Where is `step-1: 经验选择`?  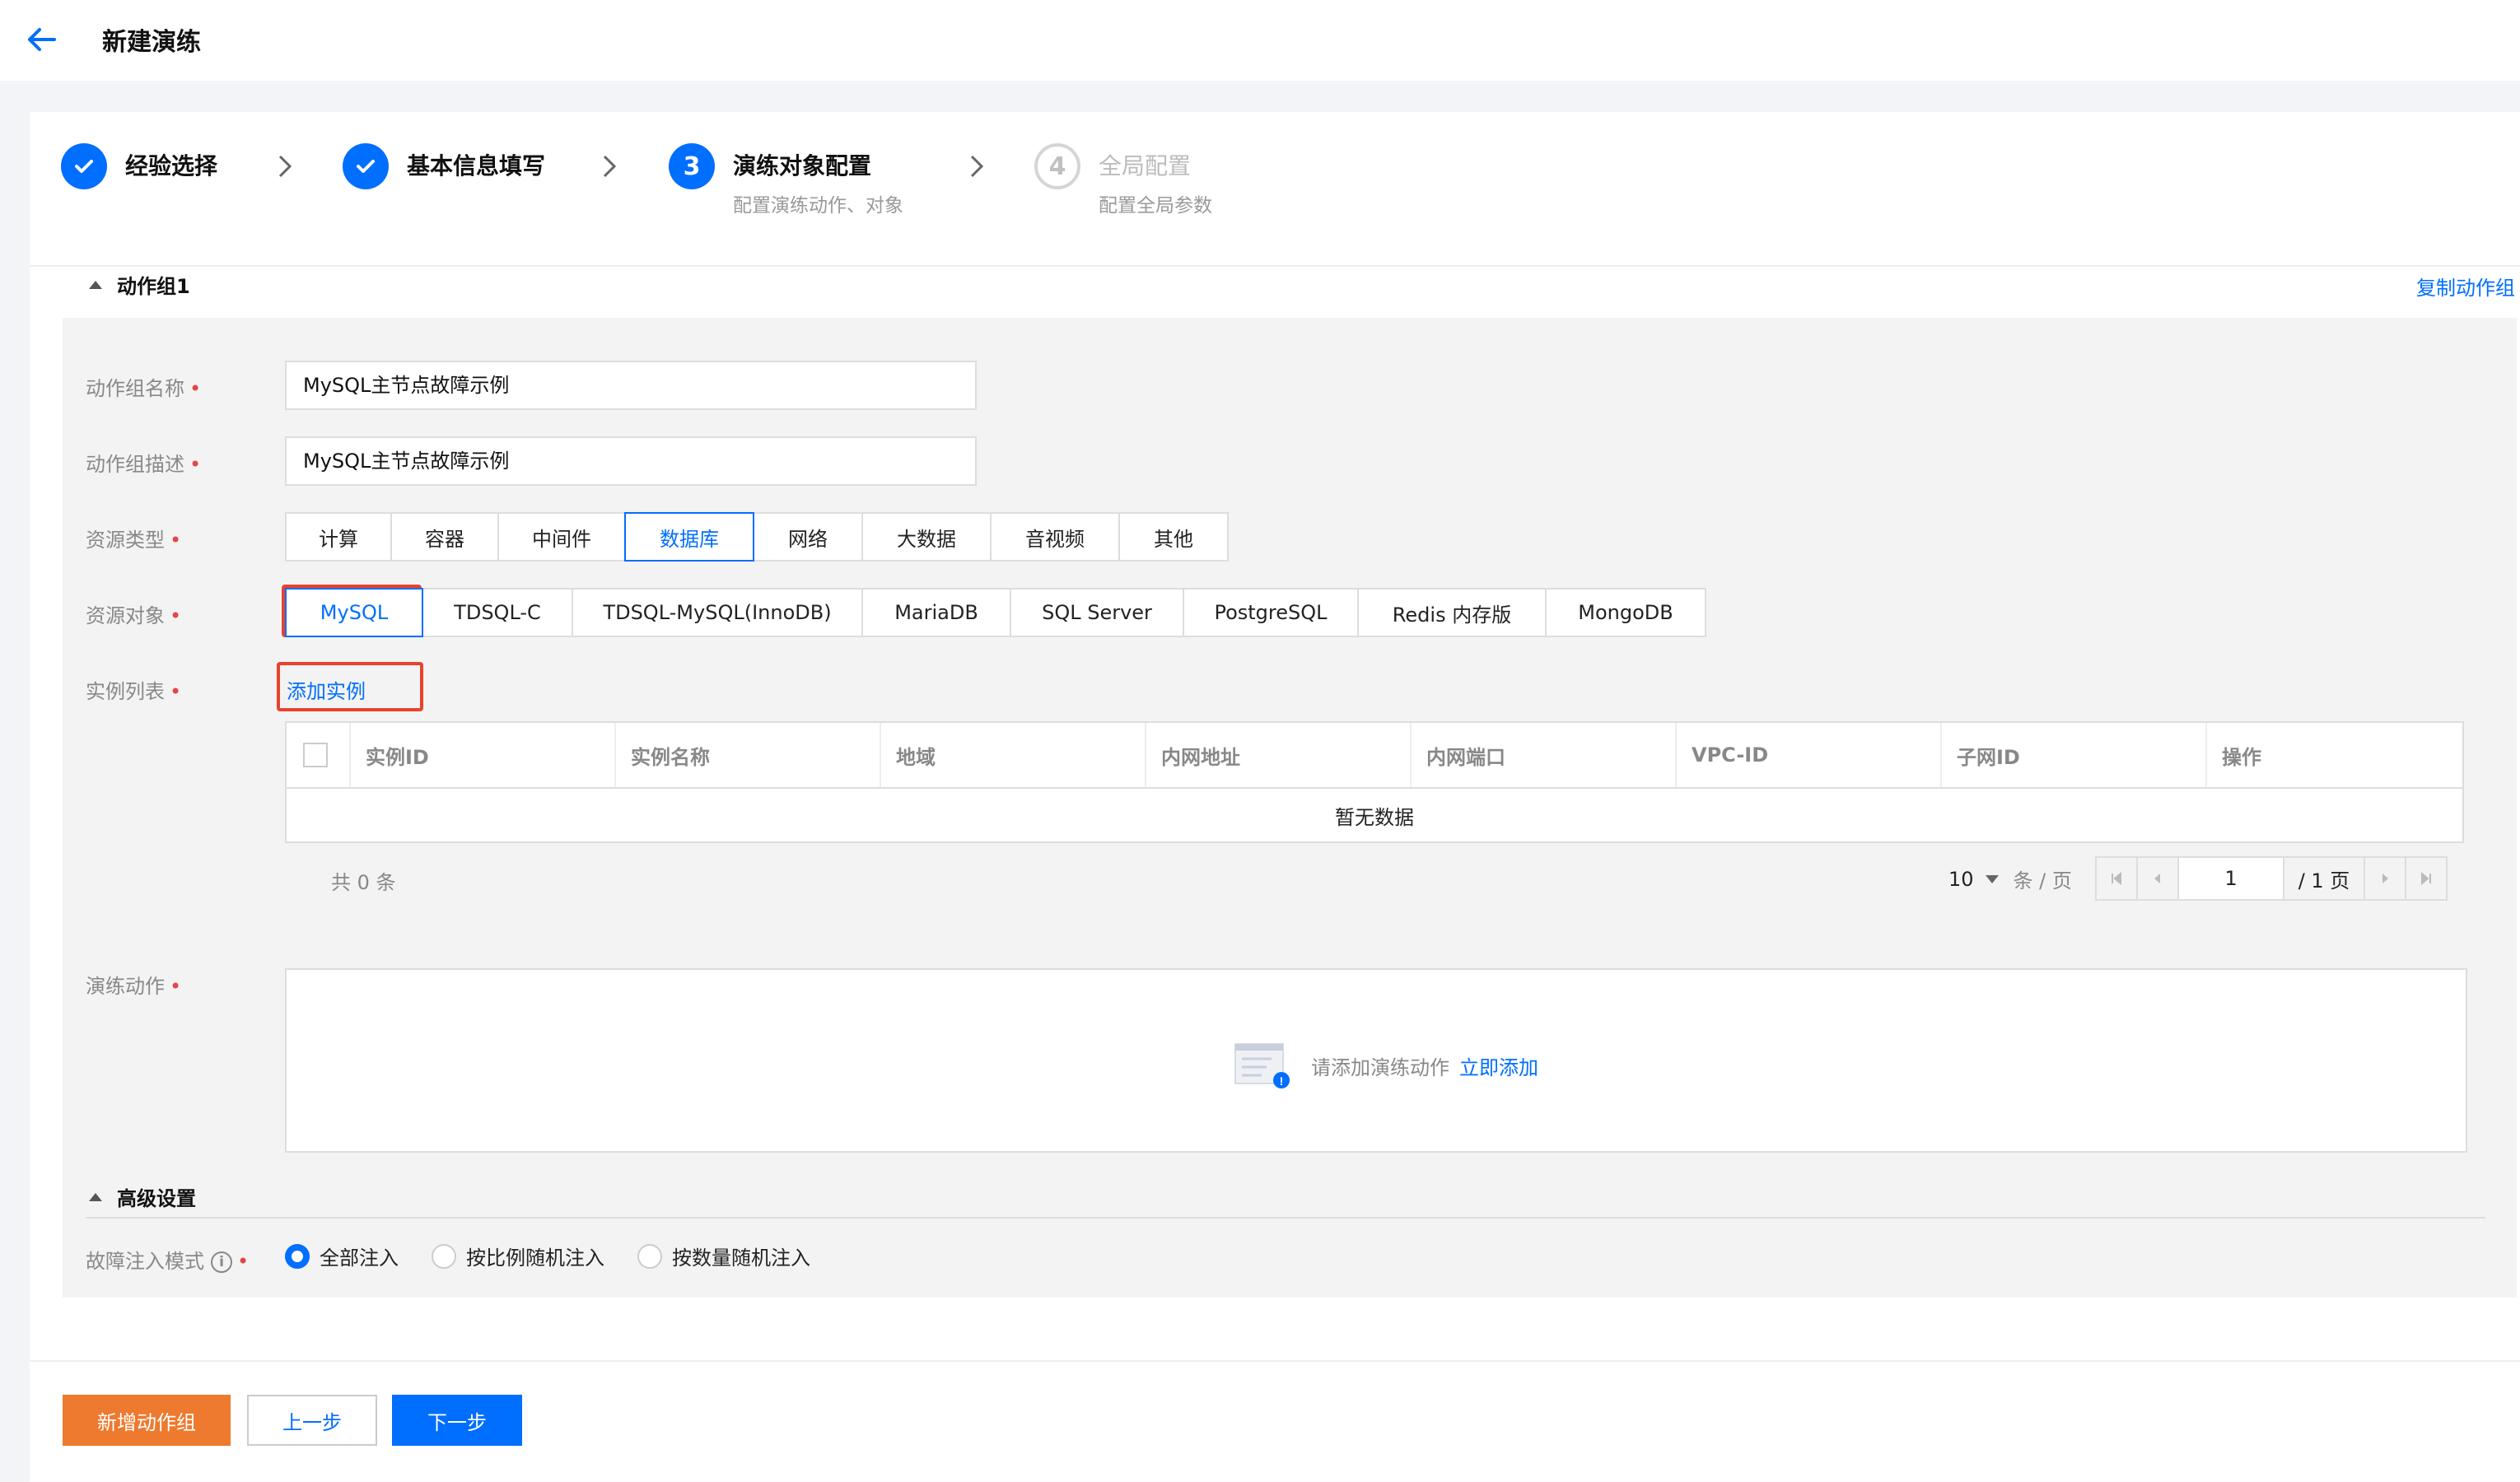
step-1: 经验选择 is located at coordinates (139, 166).